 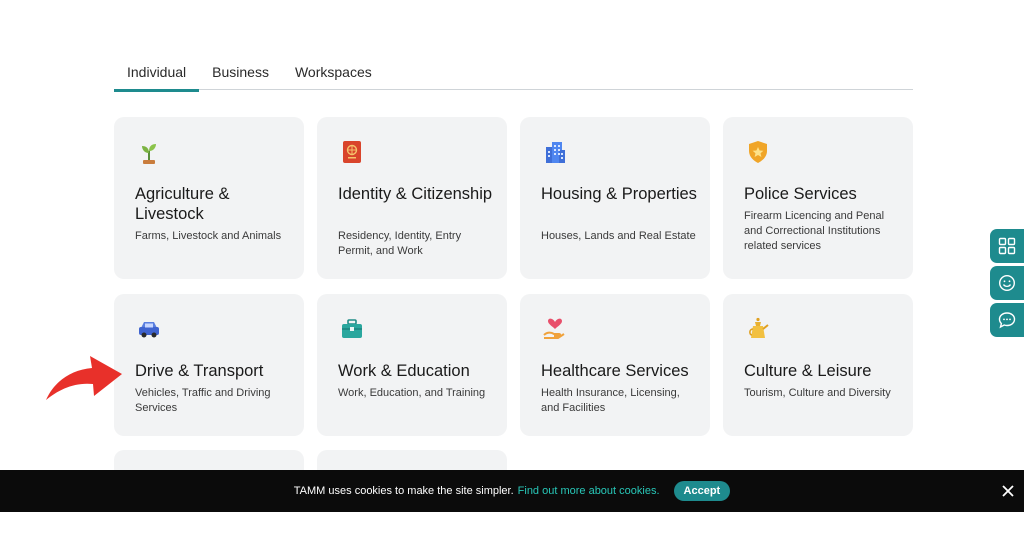 What do you see at coordinates (352, 152) in the screenshot?
I see `passport-icon` at bounding box center [352, 152].